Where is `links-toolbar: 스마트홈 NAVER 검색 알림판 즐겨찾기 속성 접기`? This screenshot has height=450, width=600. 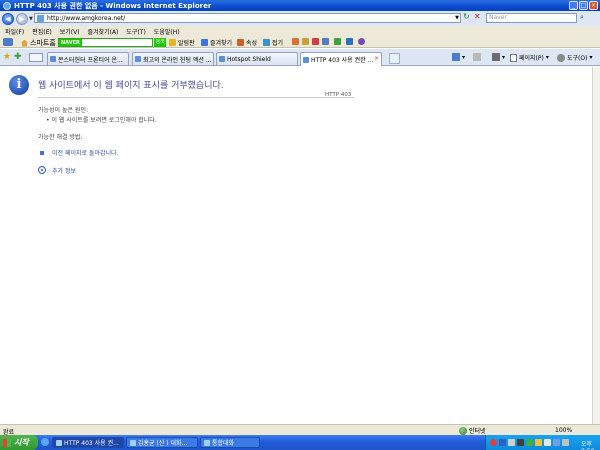
links-toolbar: 스마트홈 NAVER 검색 알림판 즐겨찾기 속성 접기 is located at coordinates (300, 42).